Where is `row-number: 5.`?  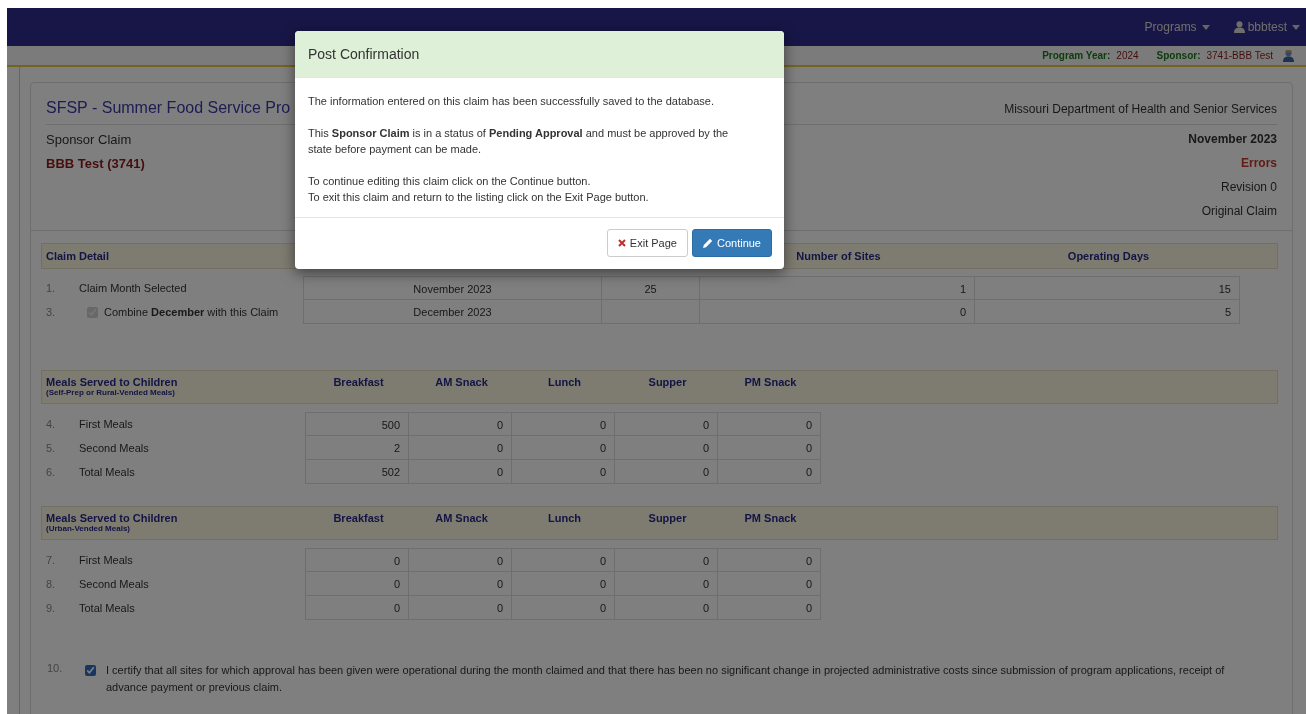 row-number: 5. is located at coordinates (51, 448).